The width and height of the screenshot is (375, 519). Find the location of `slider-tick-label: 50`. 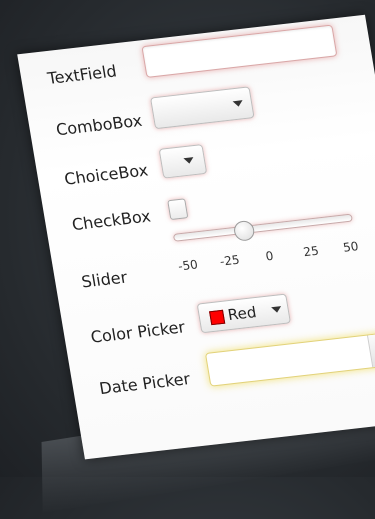

slider-tick-label: 50 is located at coordinates (351, 247).